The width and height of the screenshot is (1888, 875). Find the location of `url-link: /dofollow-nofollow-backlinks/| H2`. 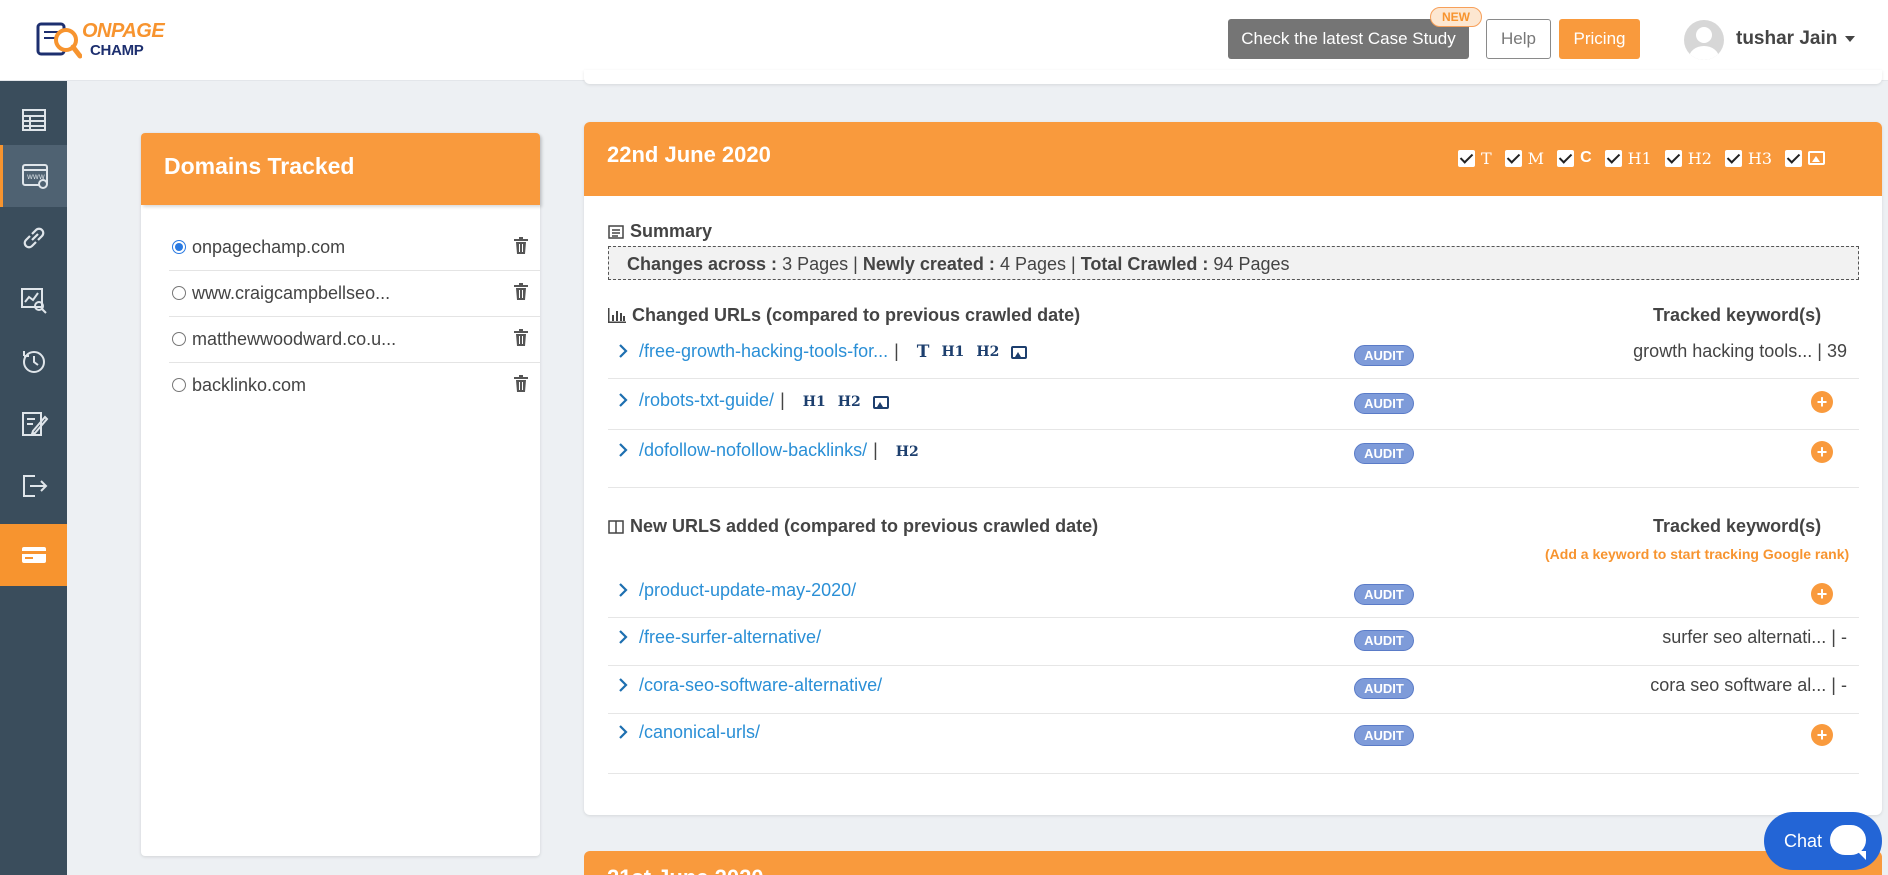

url-link: /dofollow-nofollow-backlinks/| H2 is located at coordinates (779, 450).